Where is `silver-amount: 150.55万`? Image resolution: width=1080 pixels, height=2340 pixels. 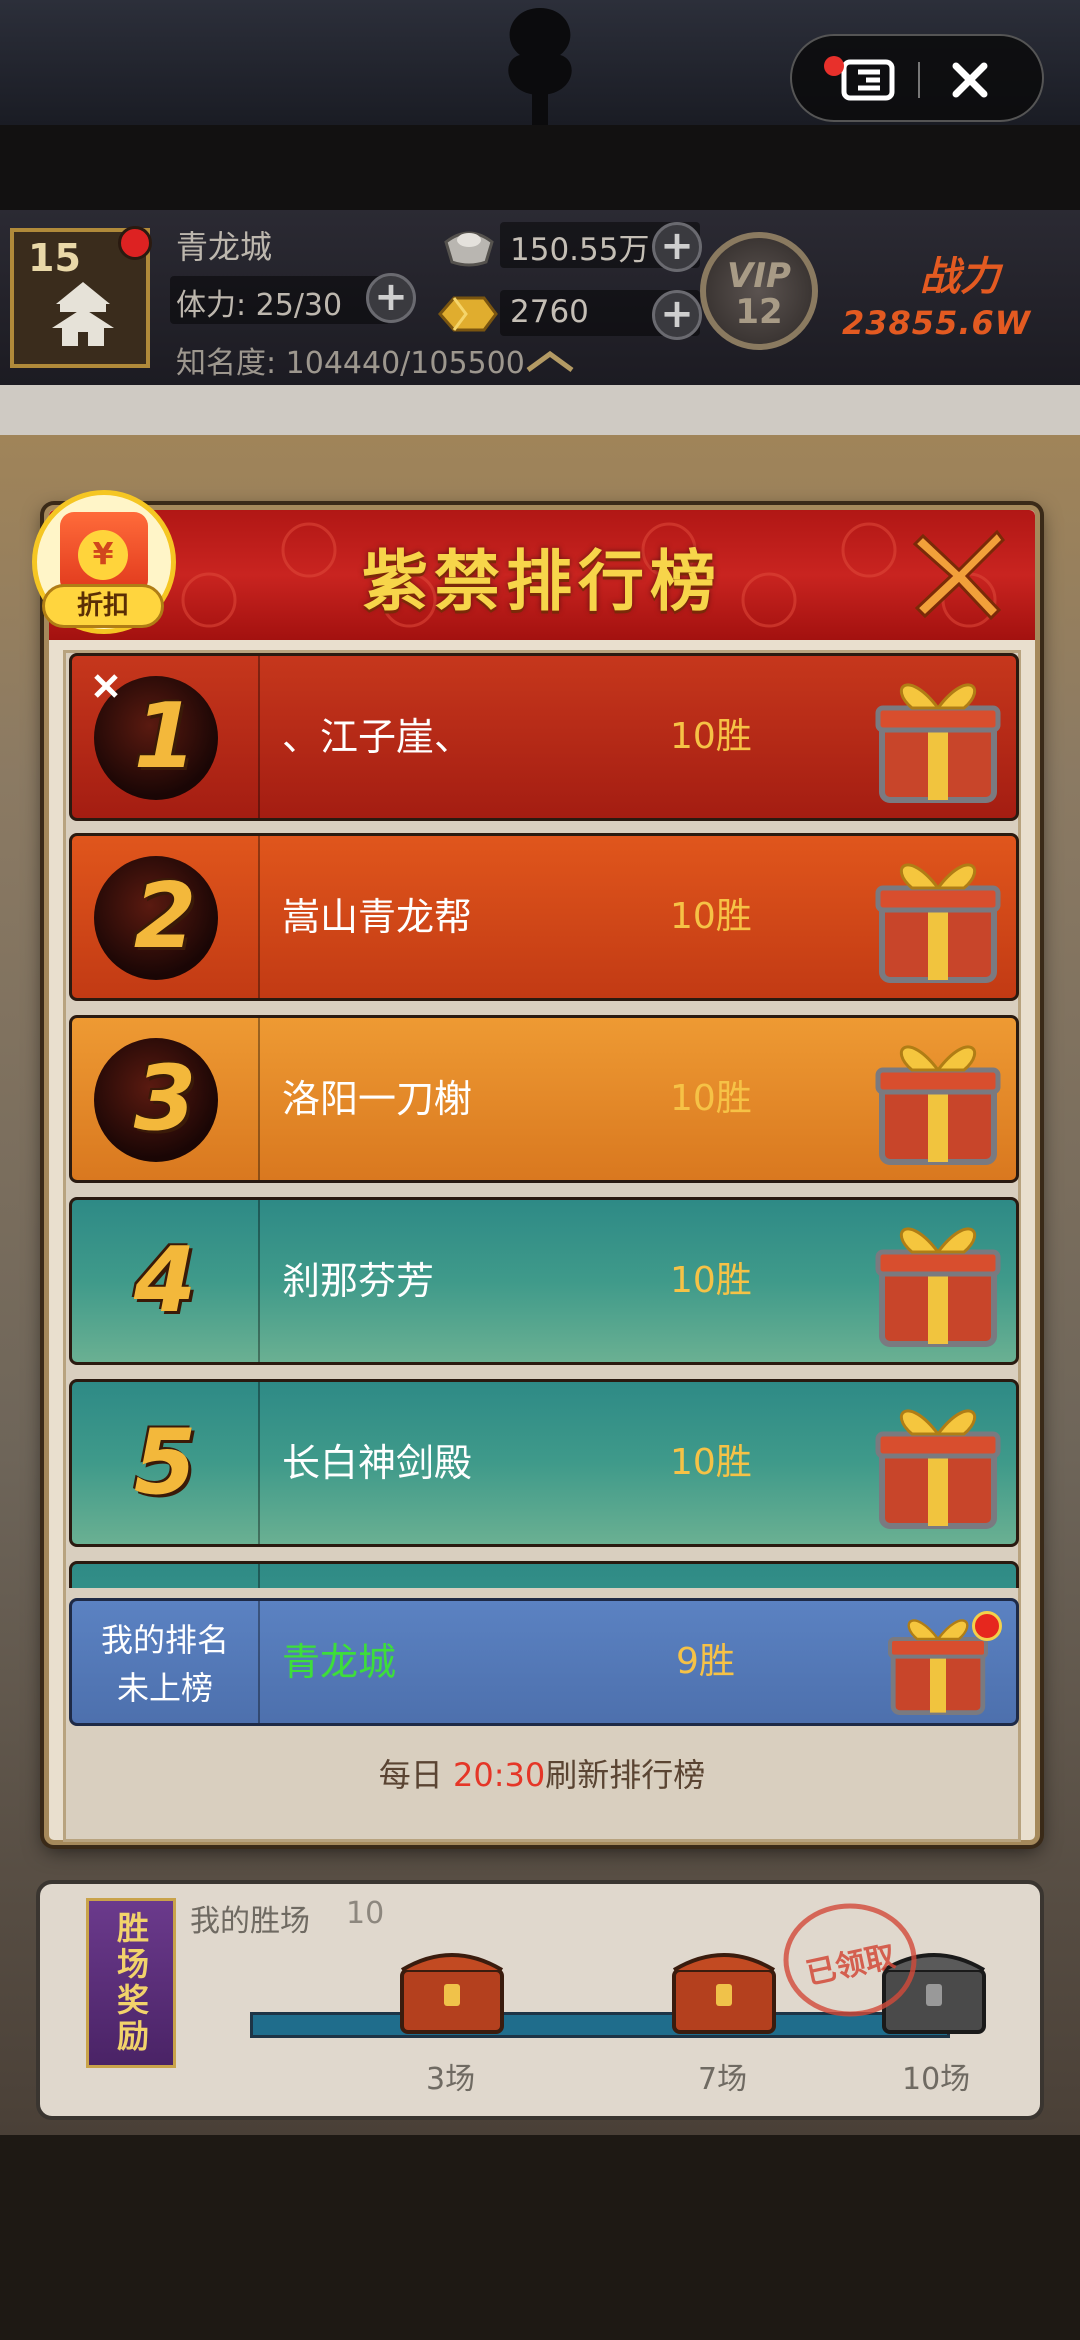
silver-amount: 150.55万 is located at coordinates (580, 250).